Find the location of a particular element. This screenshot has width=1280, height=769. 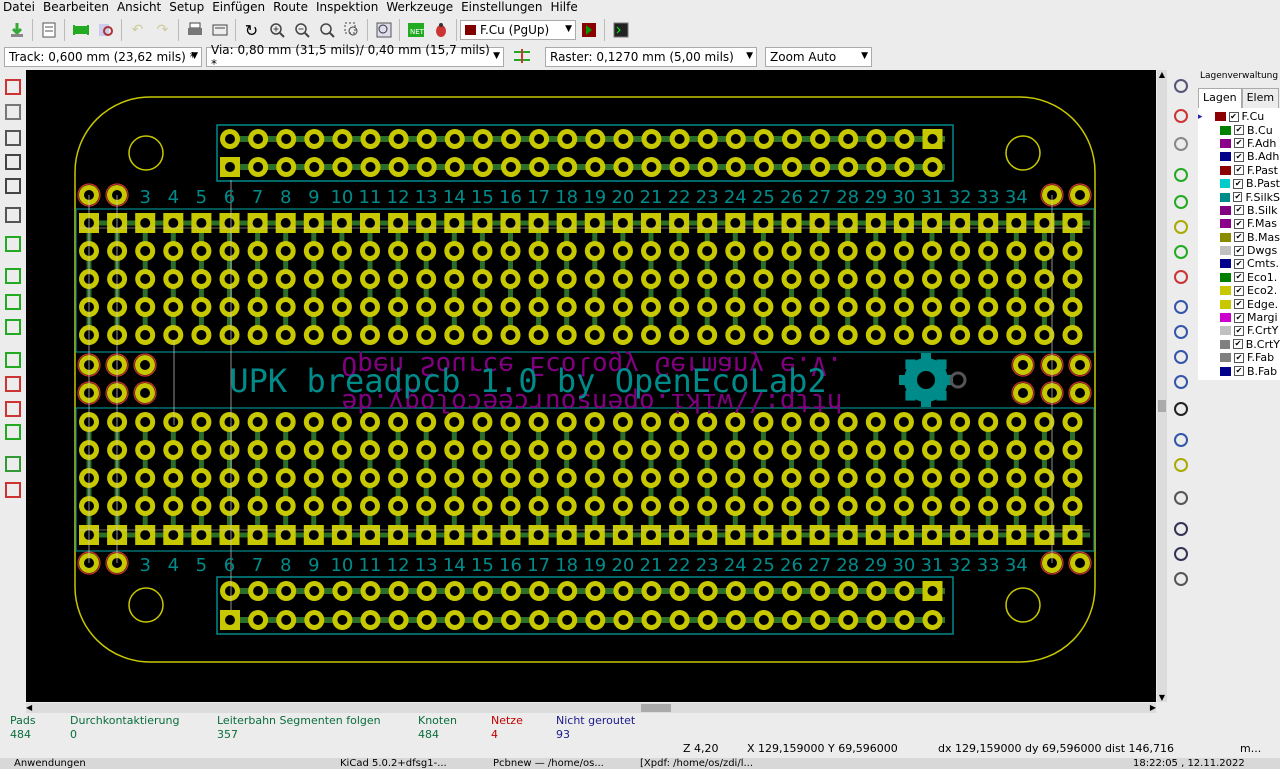

tab-layers: Lagen is located at coordinates (1220, 98).